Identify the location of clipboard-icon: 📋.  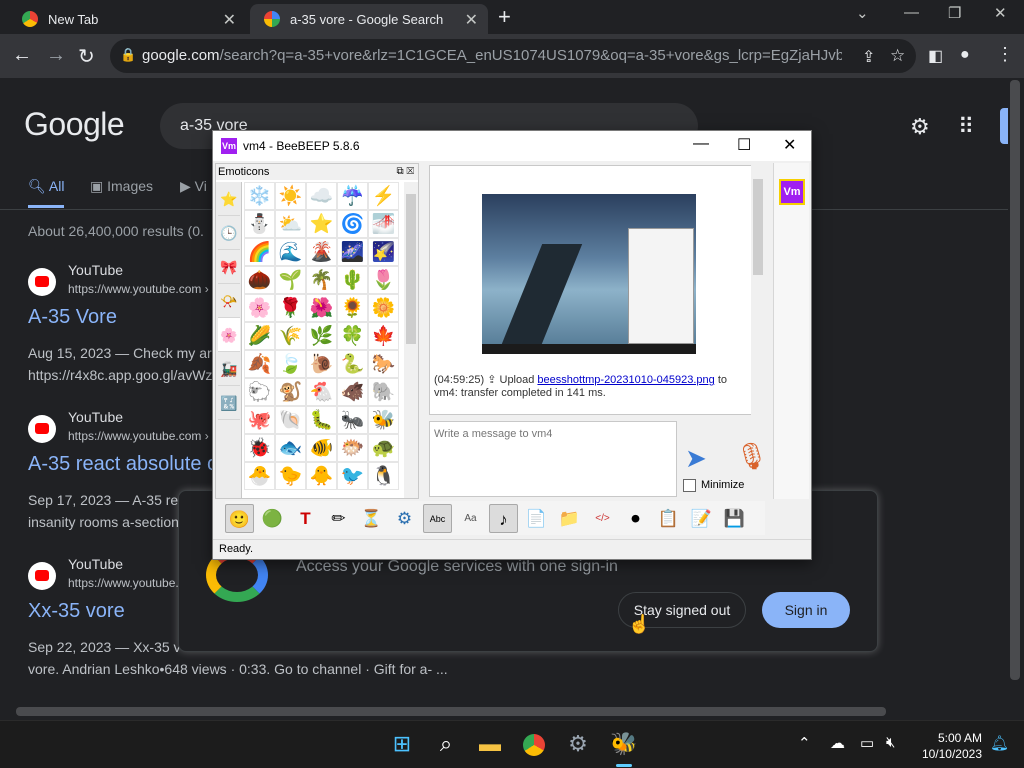
(668, 518).